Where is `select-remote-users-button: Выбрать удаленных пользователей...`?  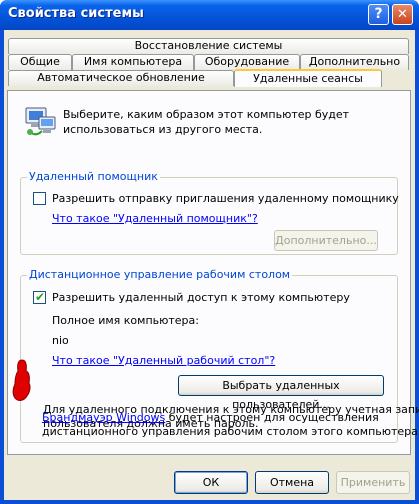 select-remote-users-button: Выбрать удаленных пользователей... is located at coordinates (281, 393).